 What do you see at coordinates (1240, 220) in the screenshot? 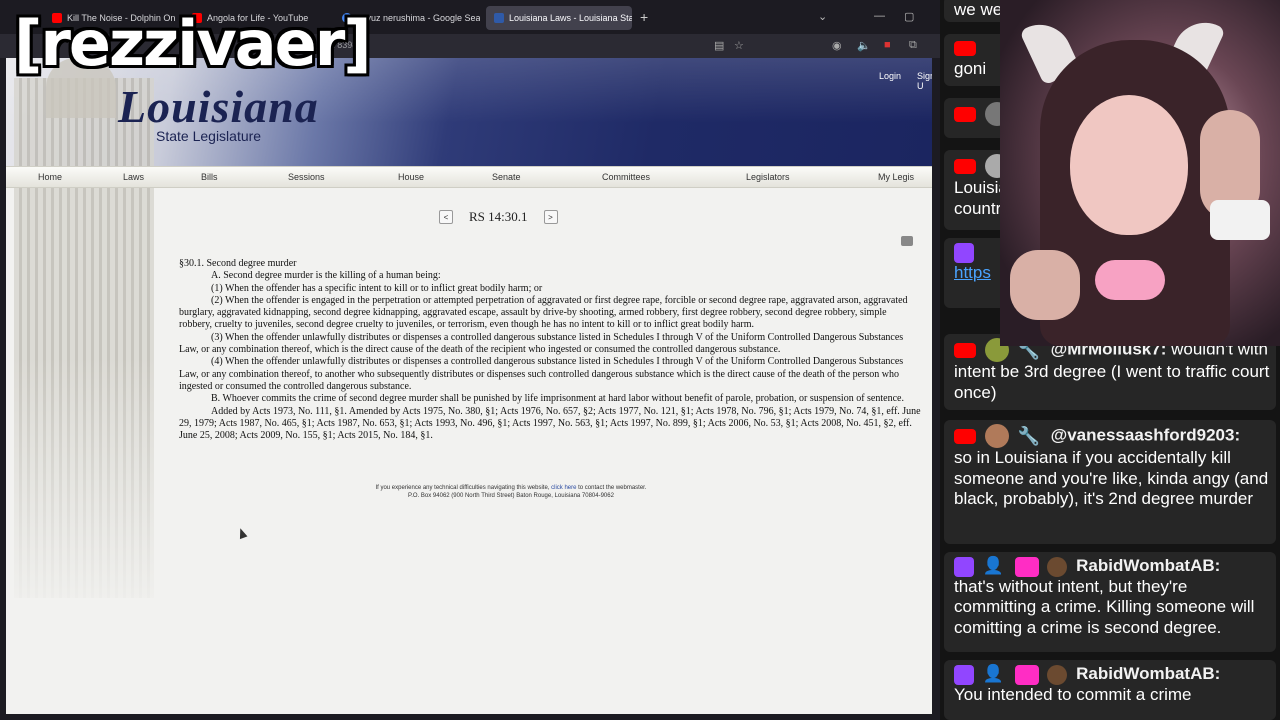
I see `streamer-cuff` at bounding box center [1240, 220].